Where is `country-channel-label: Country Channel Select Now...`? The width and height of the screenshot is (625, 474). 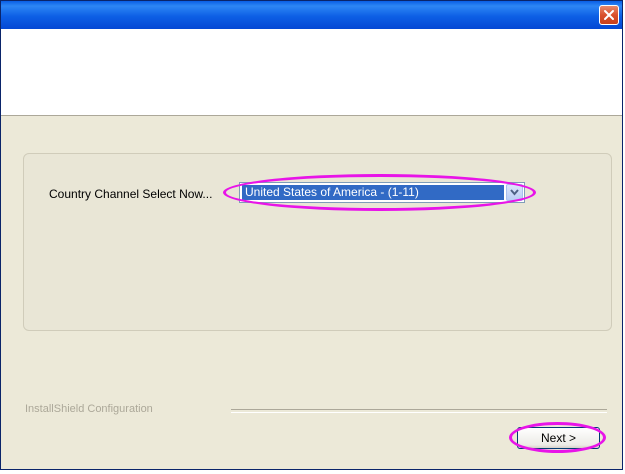
country-channel-label: Country Channel Select Now... is located at coordinates (131, 194).